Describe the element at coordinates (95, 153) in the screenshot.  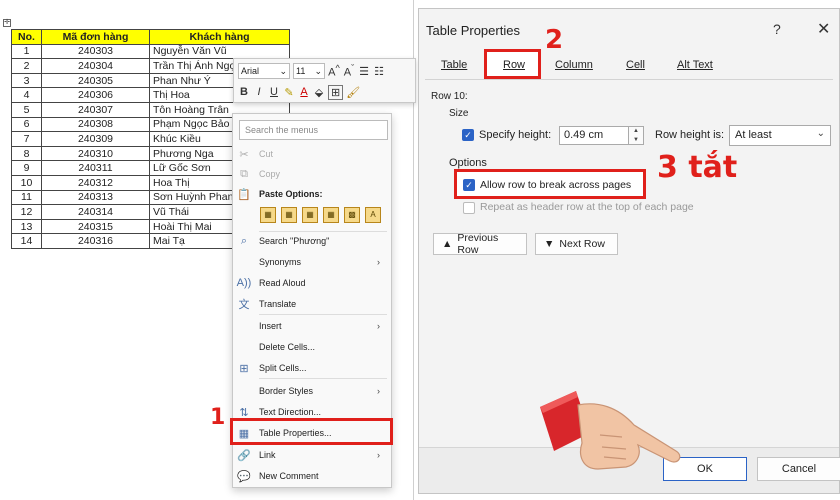
I see `cell-order-id: 240310` at that location.